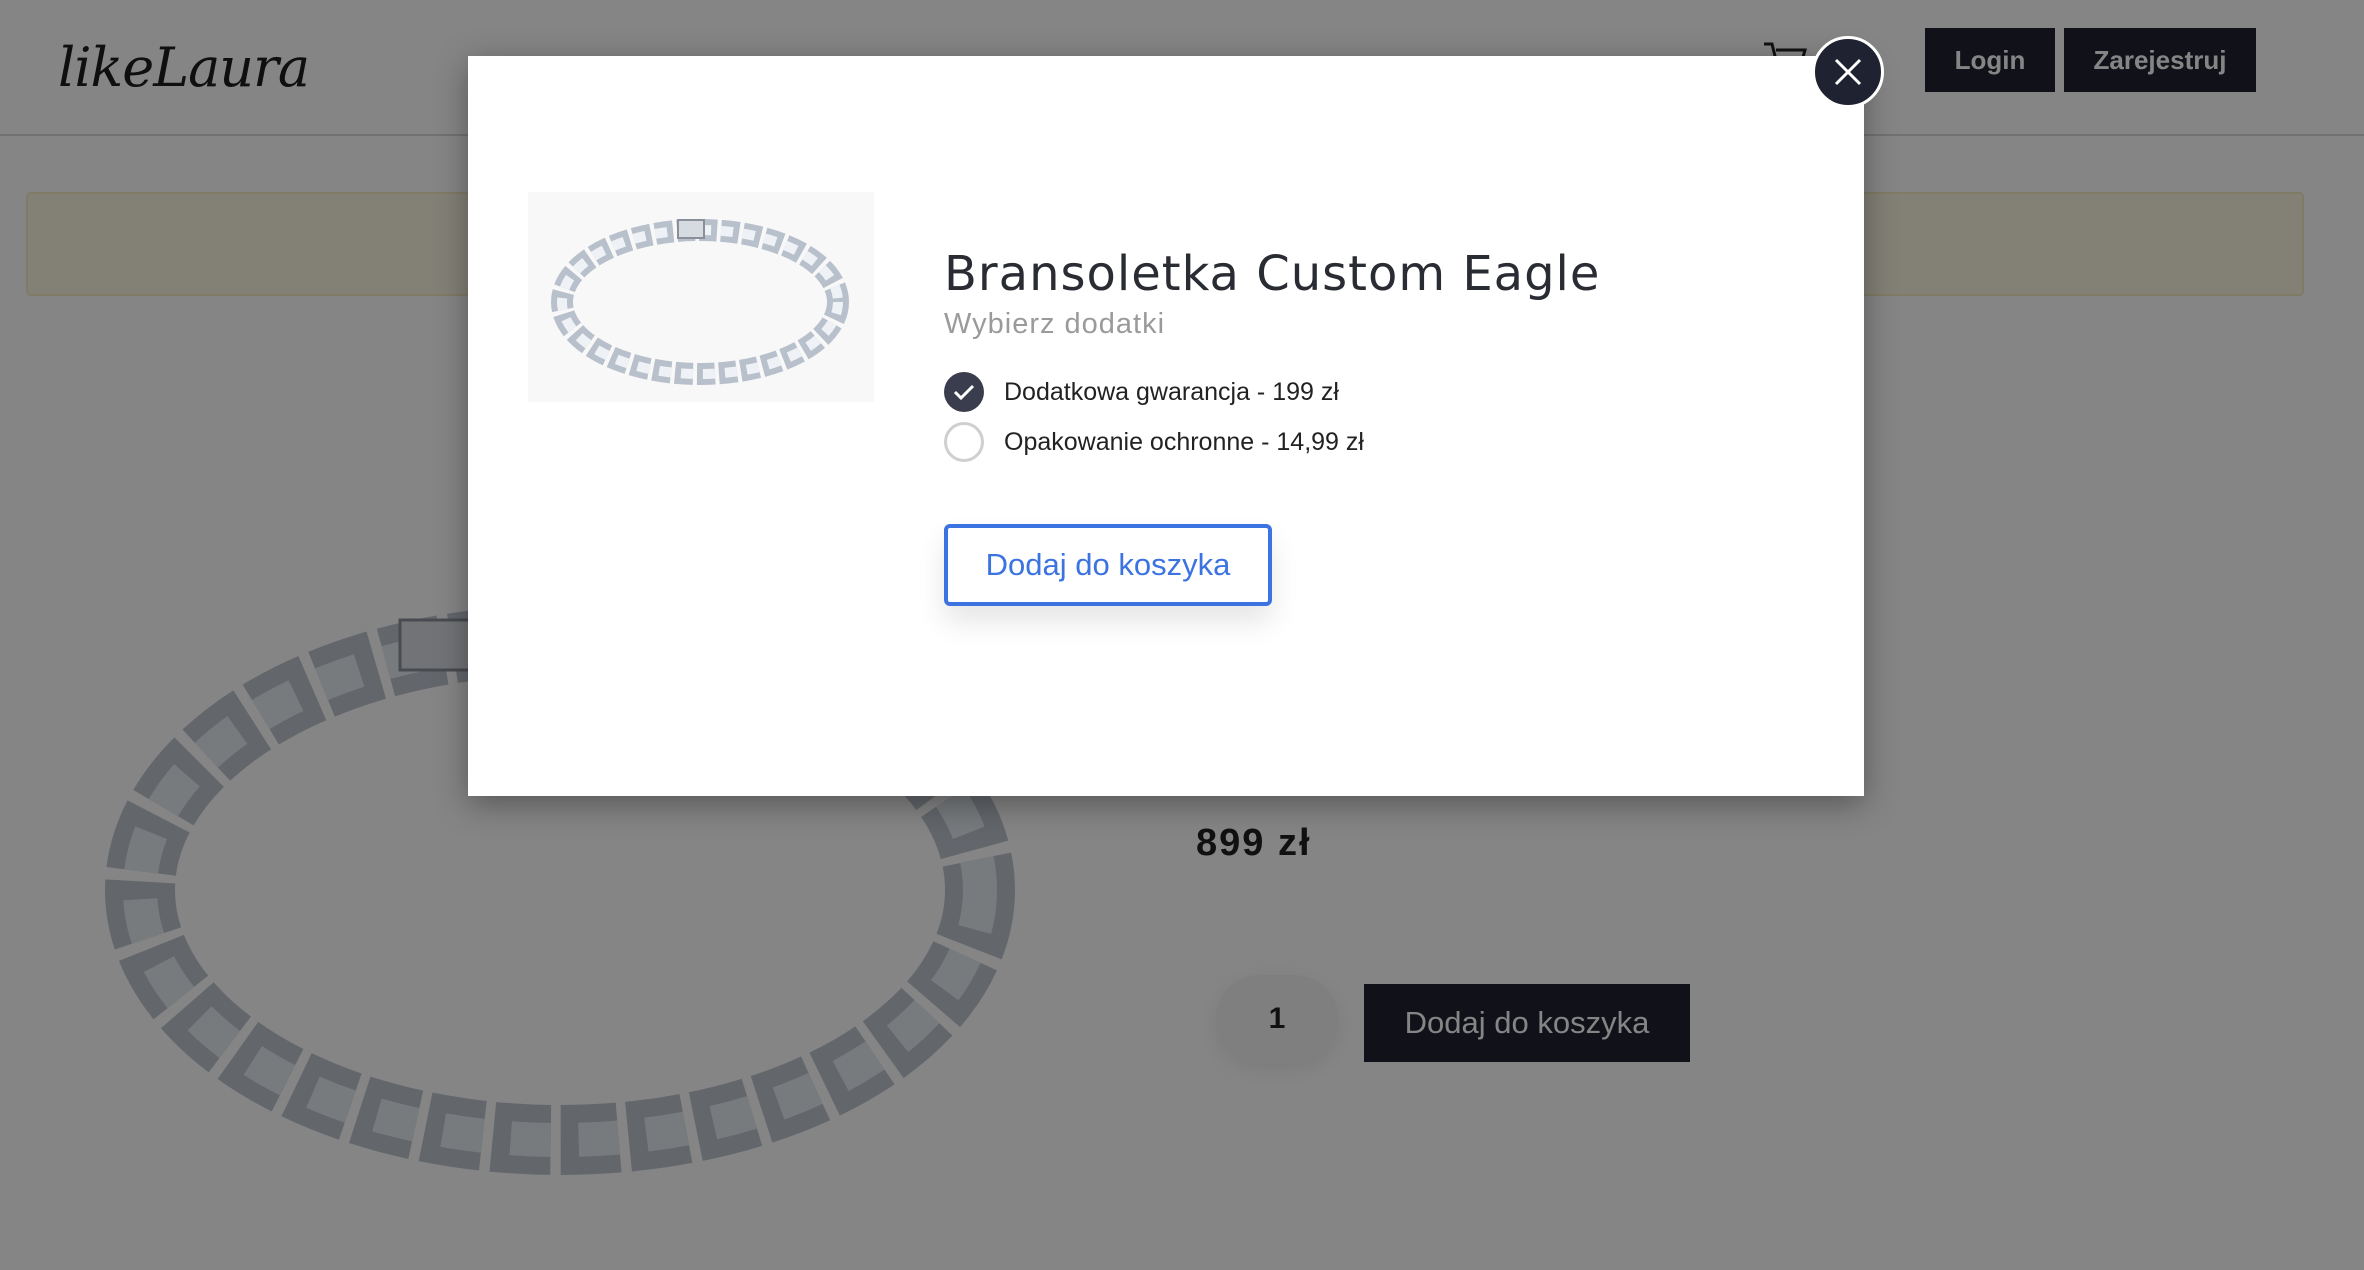  Describe the element at coordinates (1272, 273) in the screenshot. I see `modal-title: Bransoletka Custom Eagle` at that location.